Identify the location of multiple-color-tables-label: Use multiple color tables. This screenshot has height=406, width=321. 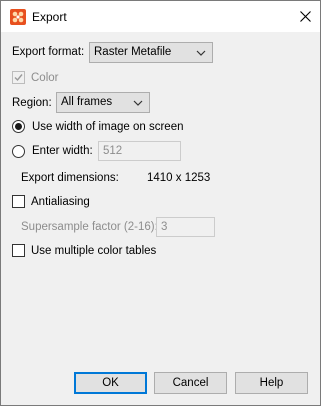
(94, 251).